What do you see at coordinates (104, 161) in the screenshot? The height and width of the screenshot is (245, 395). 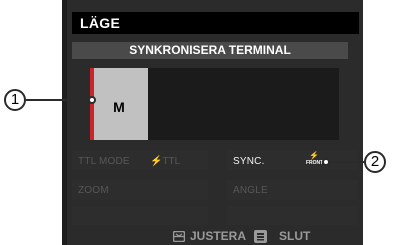 I see `ttl-mode-label: TTL MODE` at bounding box center [104, 161].